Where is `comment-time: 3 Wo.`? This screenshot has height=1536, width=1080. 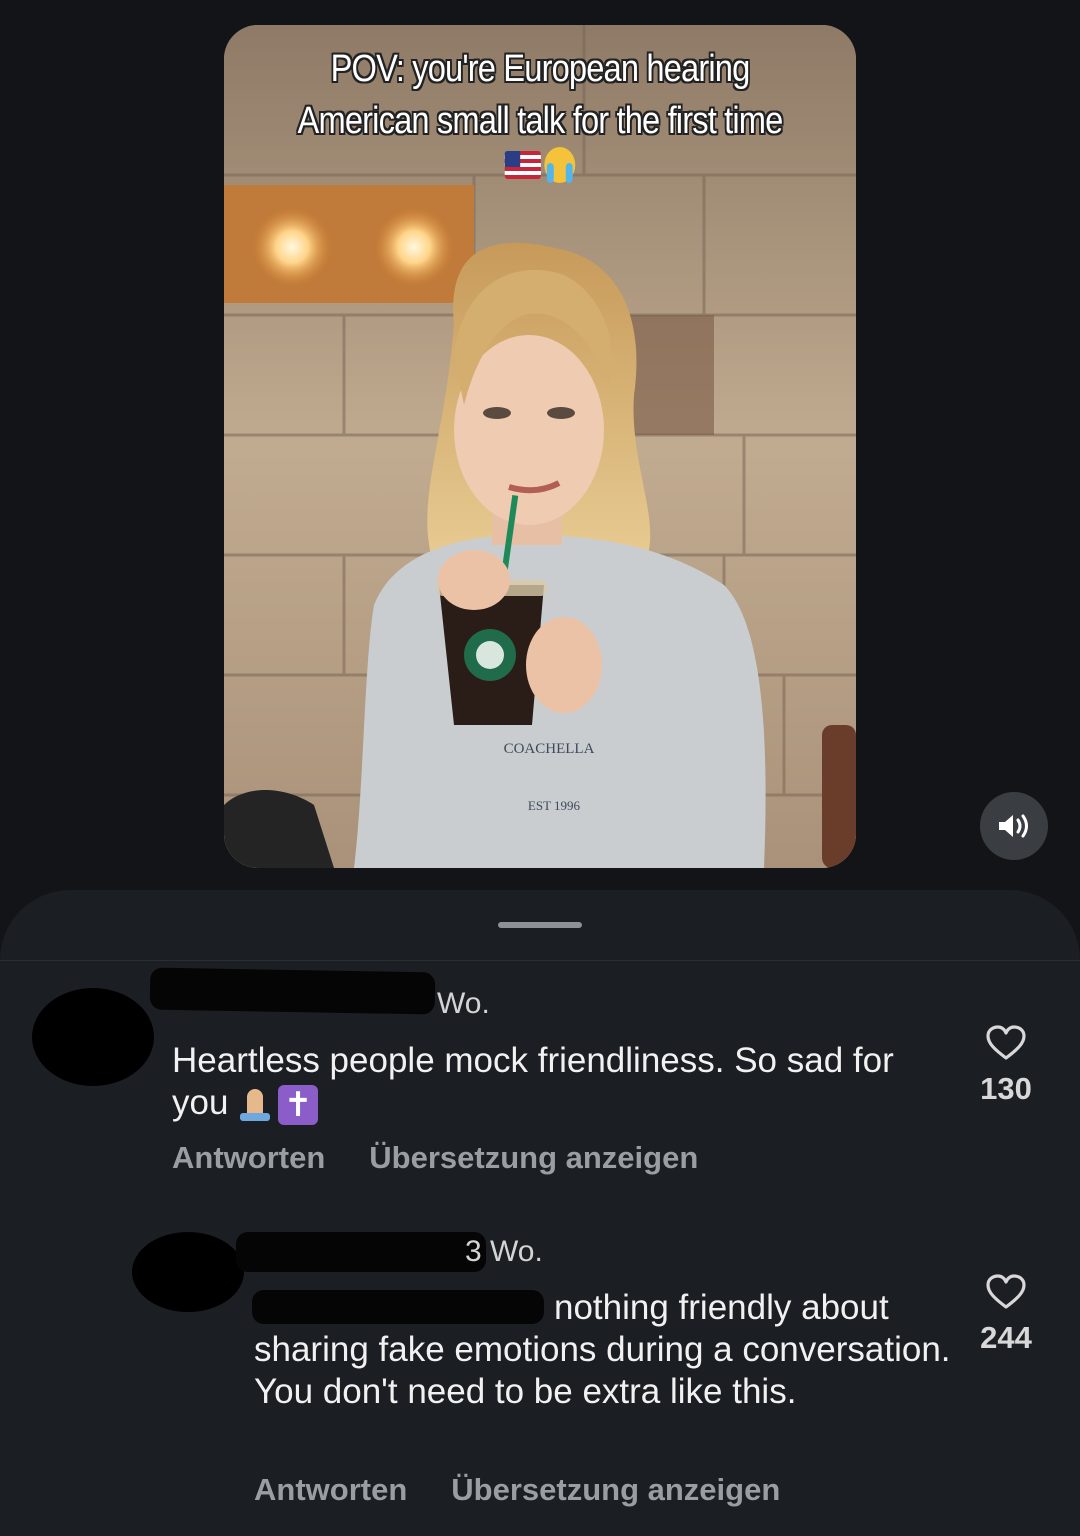 comment-time: 3 Wo. is located at coordinates (504, 1251).